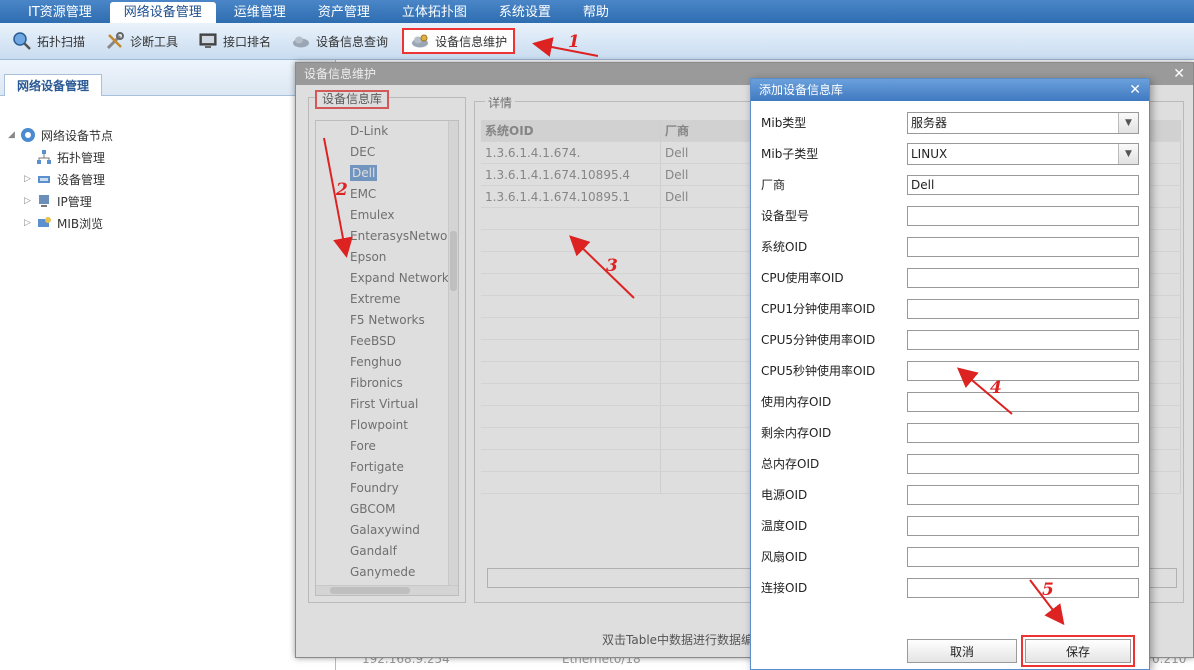 This screenshot has height=670, width=1194. What do you see at coordinates (208, 40) in the screenshot?
I see `monitor-icon` at bounding box center [208, 40].